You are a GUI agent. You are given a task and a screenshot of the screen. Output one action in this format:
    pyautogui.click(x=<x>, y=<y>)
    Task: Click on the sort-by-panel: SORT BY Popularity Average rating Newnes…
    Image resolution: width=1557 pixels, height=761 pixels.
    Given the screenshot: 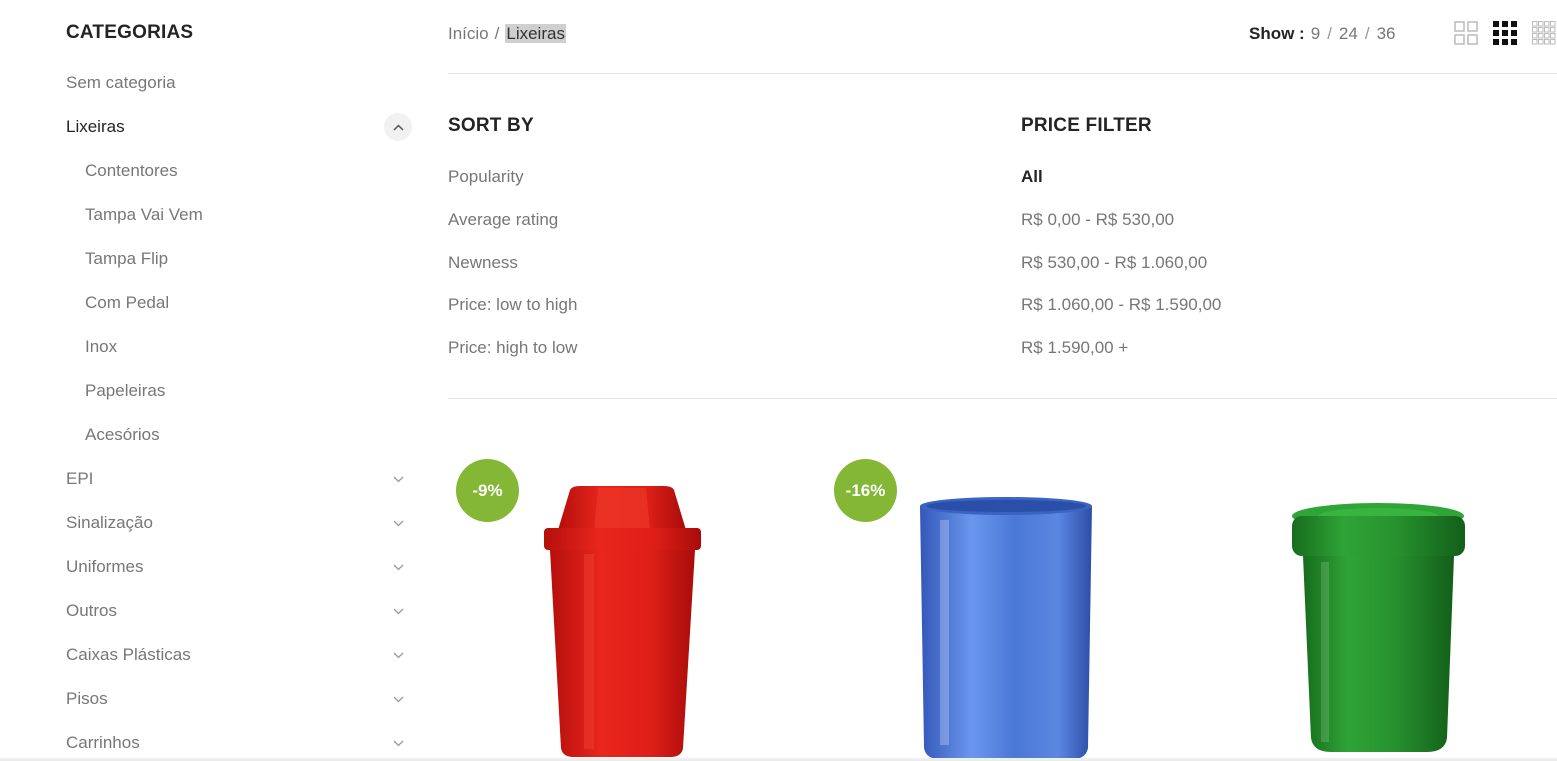 What is the action you would take?
    pyautogui.click(x=708, y=242)
    